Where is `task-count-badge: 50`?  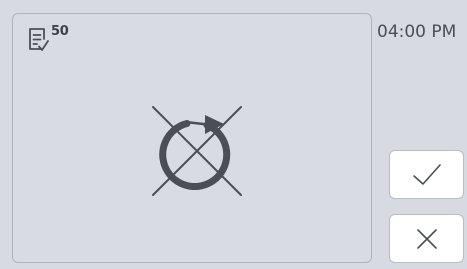 task-count-badge: 50 is located at coordinates (60, 31).